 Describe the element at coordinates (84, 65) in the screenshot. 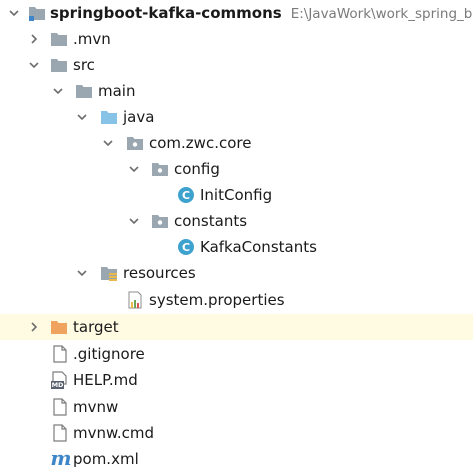

I see `tree-label: src` at that location.